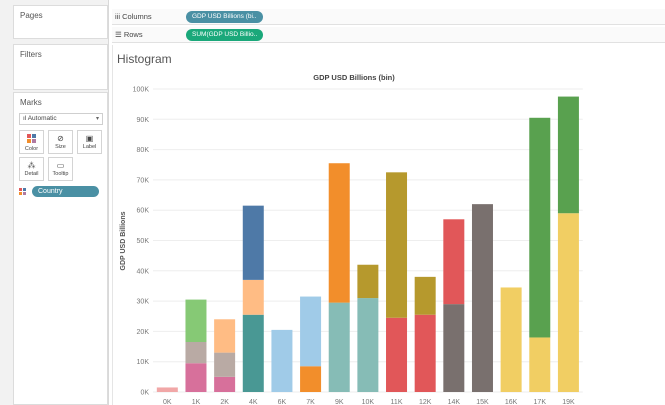 This screenshot has width=665, height=405. What do you see at coordinates (224, 17) in the screenshot?
I see `columns-pill: GDP USD Billions (bi..` at bounding box center [224, 17].